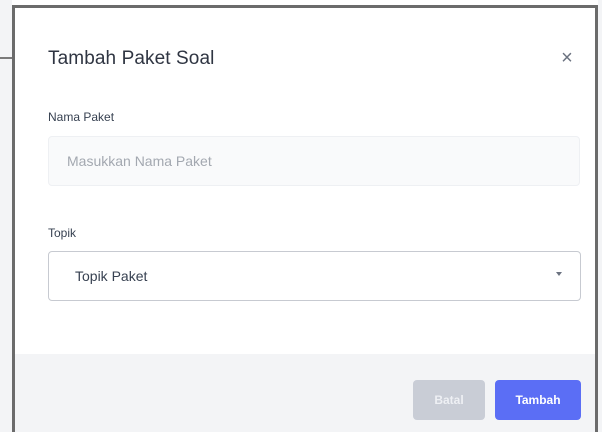 This screenshot has height=432, width=602. I want to click on backdrop-divider, so click(6, 58).